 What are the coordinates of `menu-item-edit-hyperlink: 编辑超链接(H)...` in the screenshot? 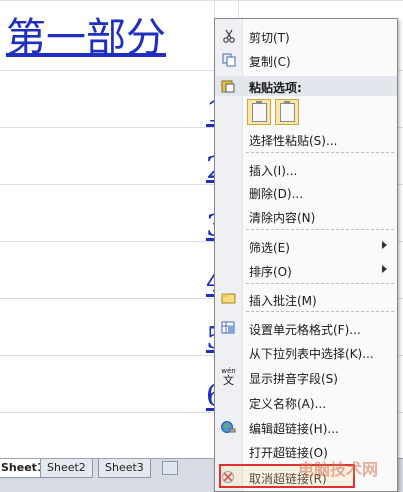 It's located at (306, 427).